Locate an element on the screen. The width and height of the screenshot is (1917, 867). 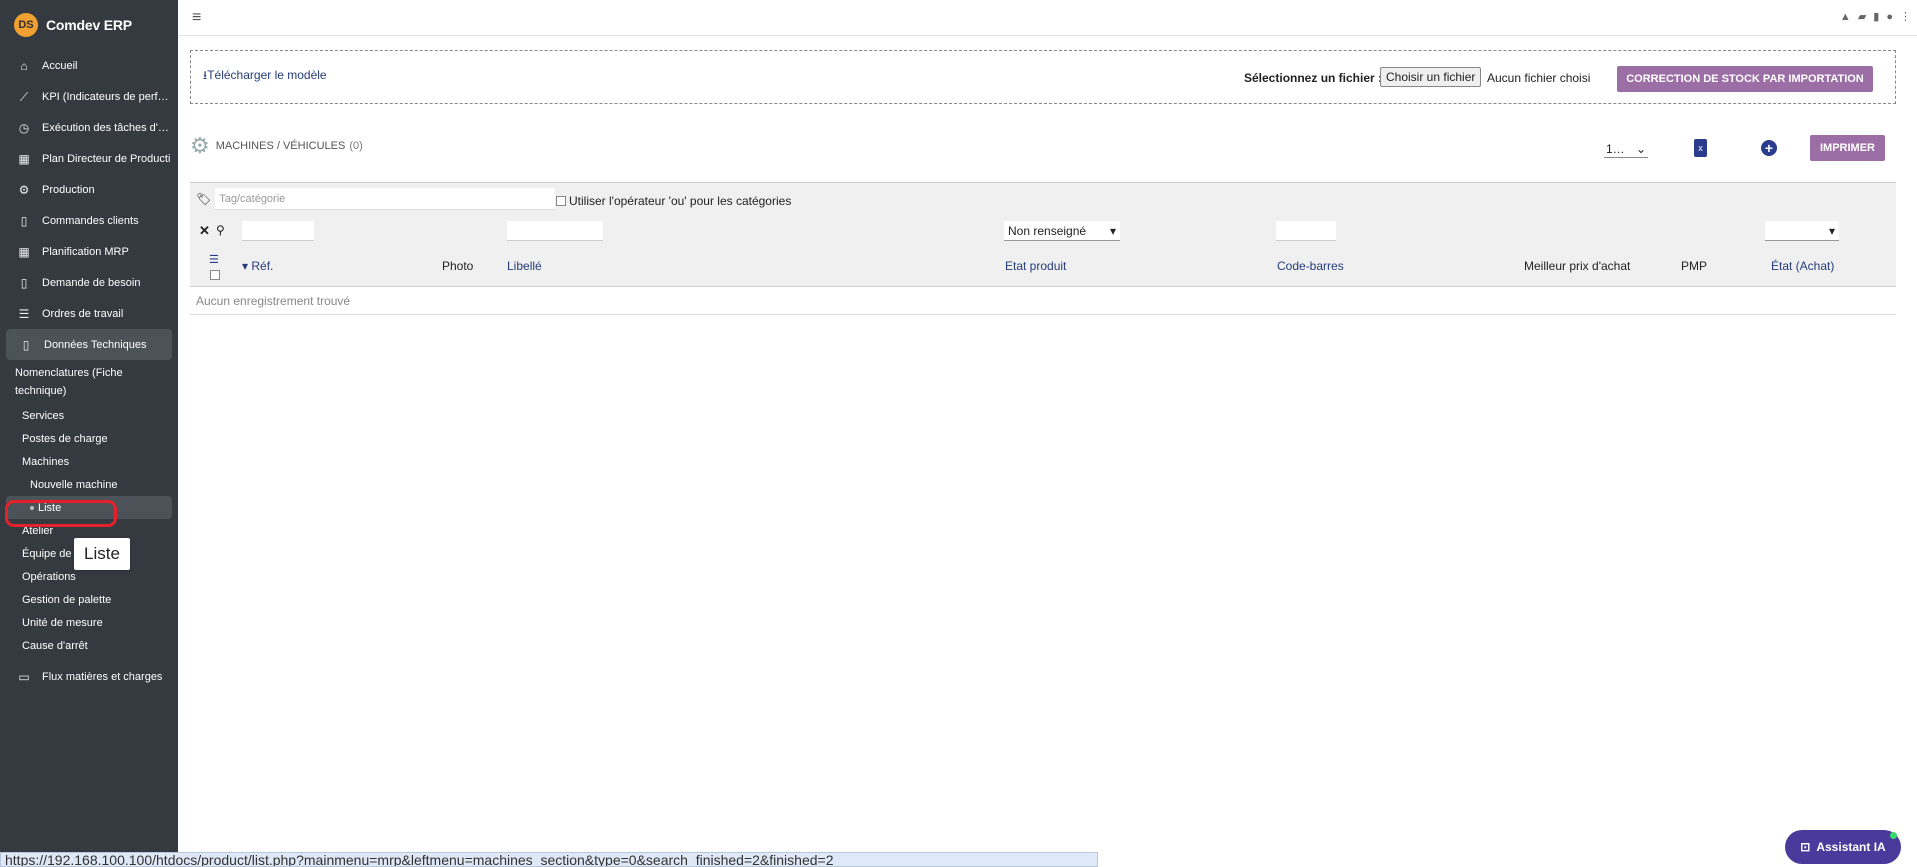
robot-icon: ⊡ is located at coordinates (1805, 847).